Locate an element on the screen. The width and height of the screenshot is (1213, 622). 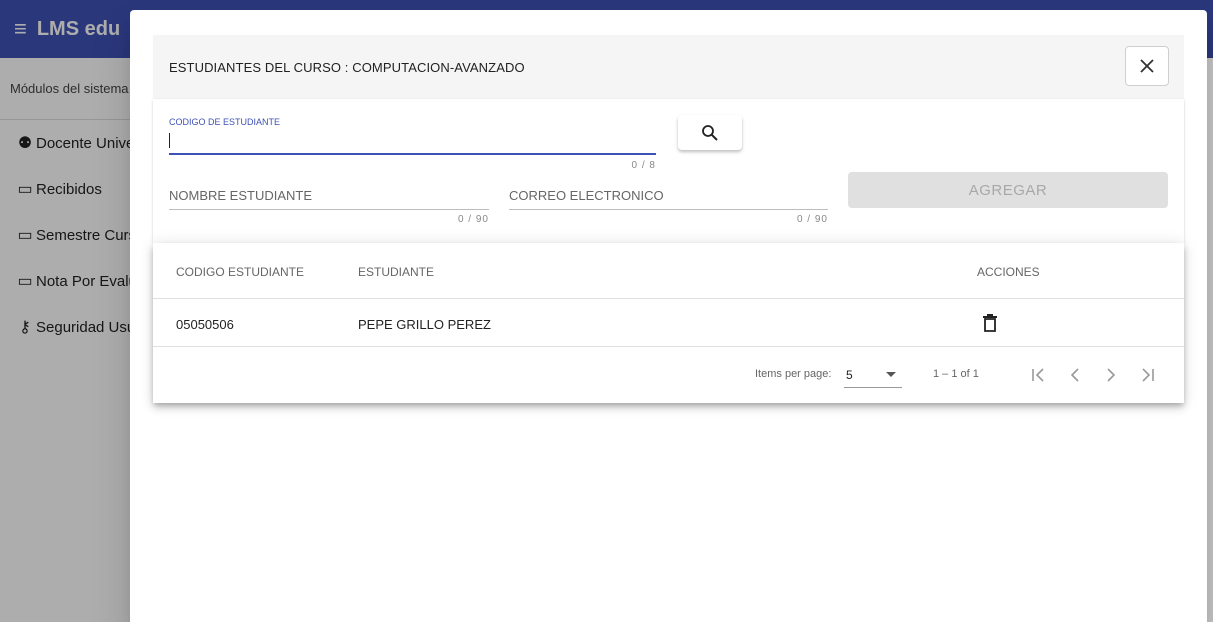
search-button is located at coordinates (710, 132).